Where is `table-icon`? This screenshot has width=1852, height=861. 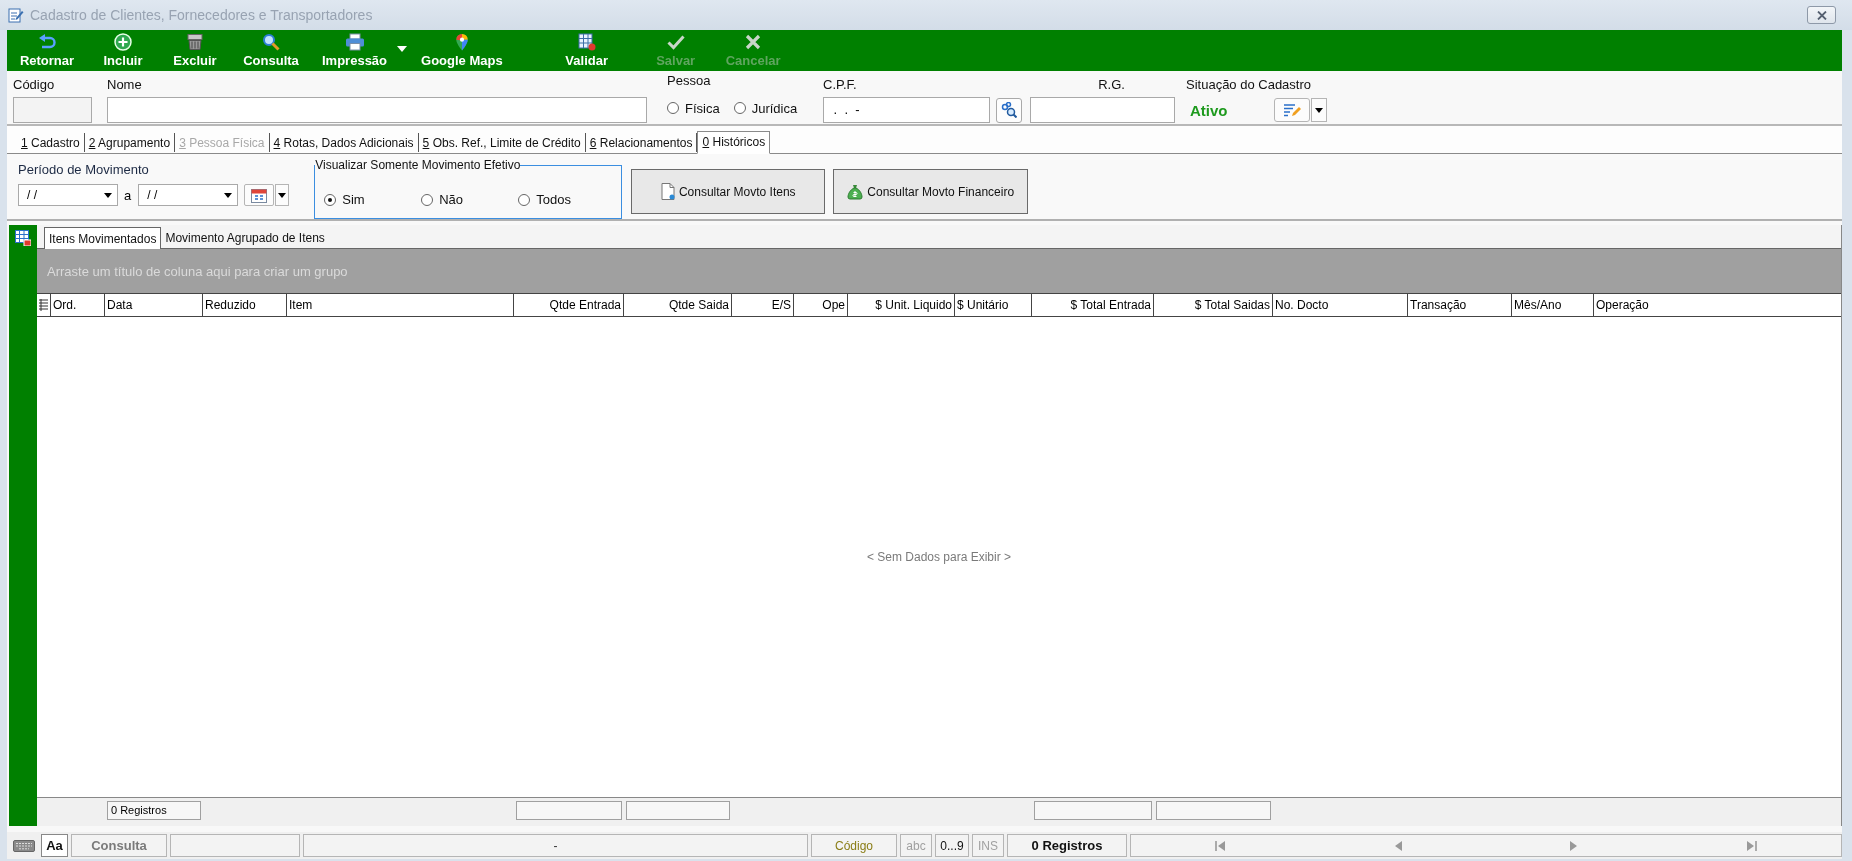 table-icon is located at coordinates (586, 42).